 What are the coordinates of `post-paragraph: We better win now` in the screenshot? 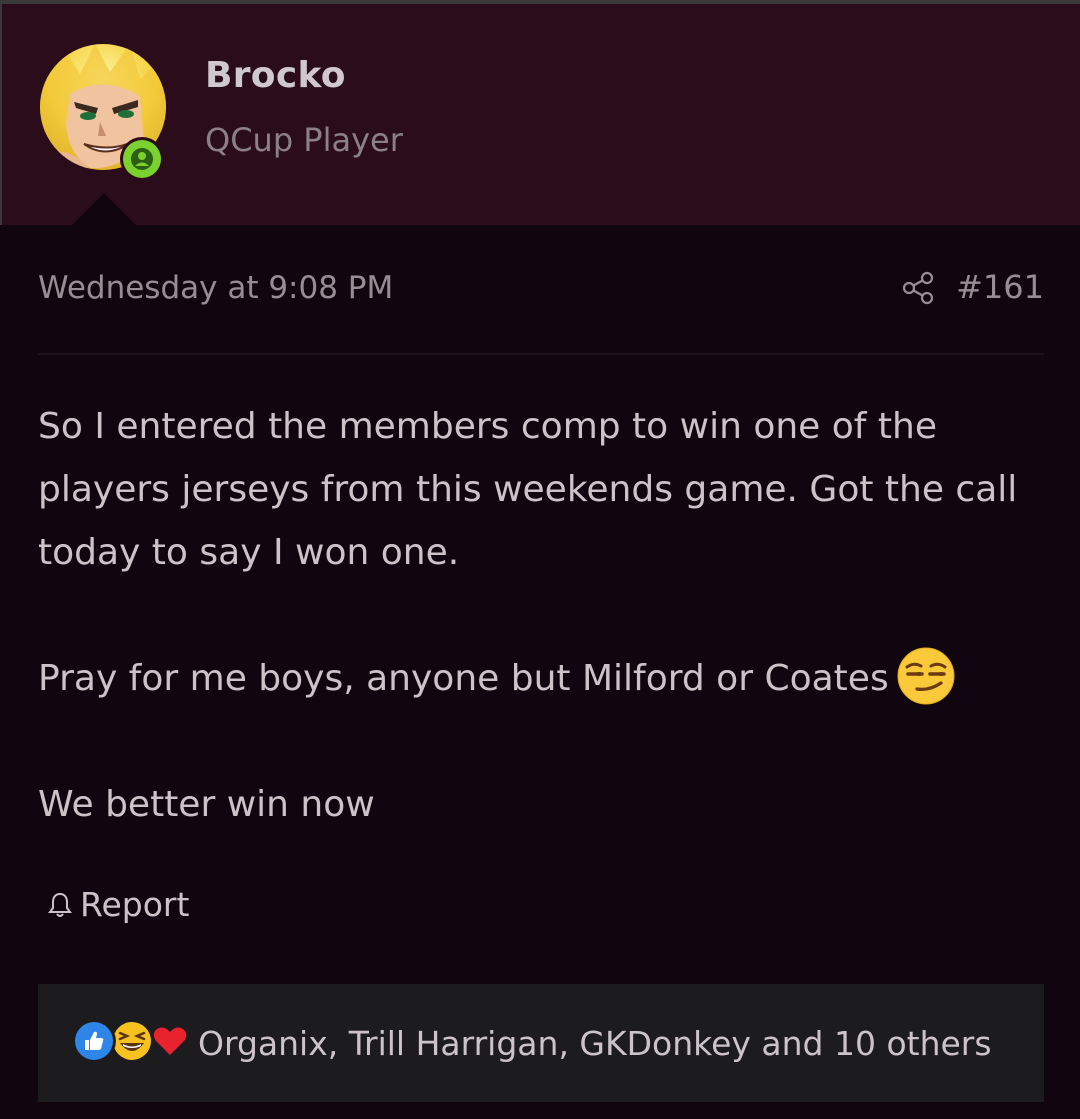 It's located at (206, 804).